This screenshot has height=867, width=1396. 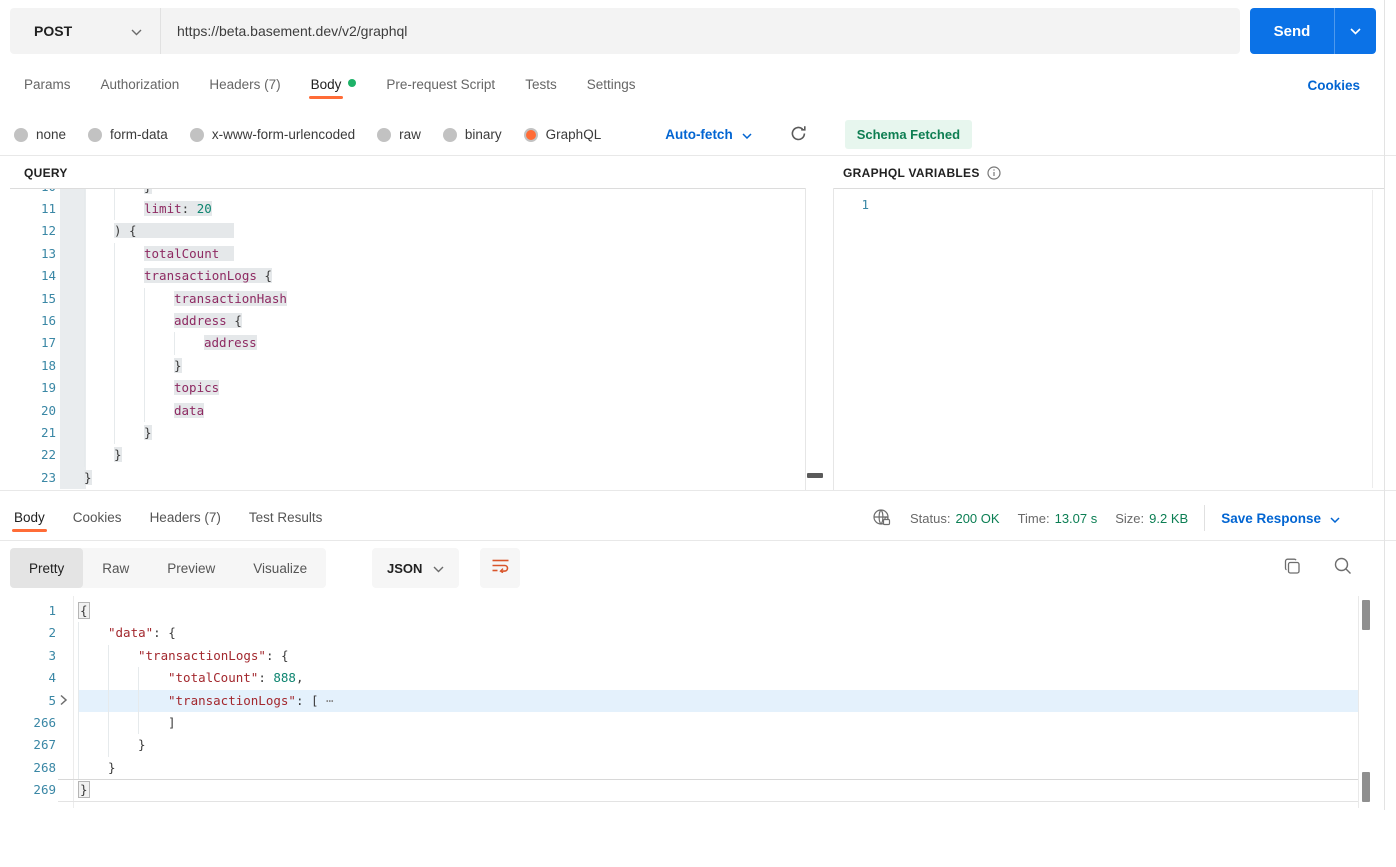 I want to click on send-options-button, so click(x=1355, y=31).